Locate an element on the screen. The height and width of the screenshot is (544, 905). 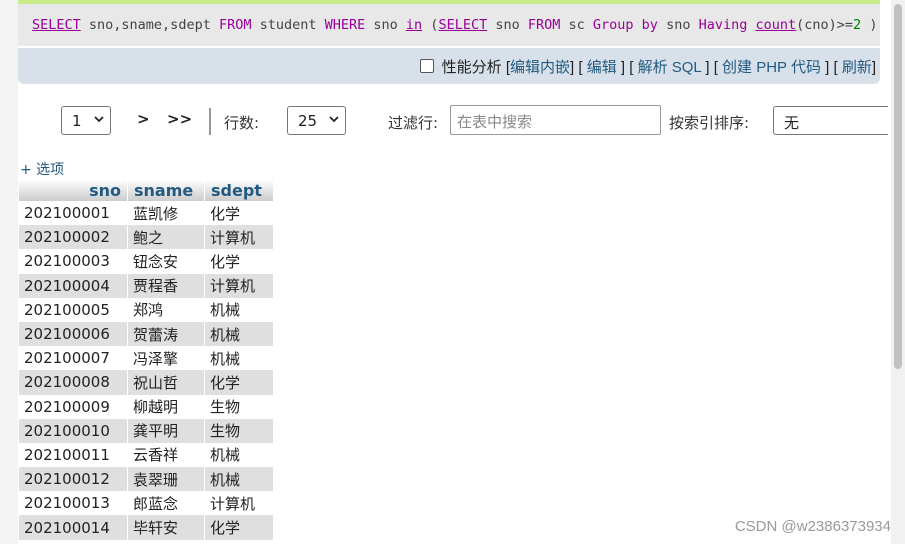
edit-link: 编辑 is located at coordinates (602, 67).